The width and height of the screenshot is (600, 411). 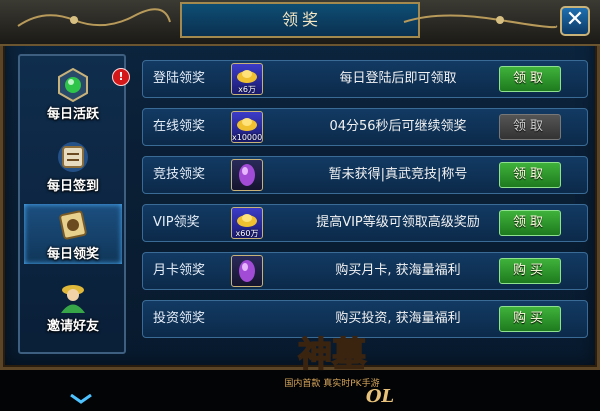 I want to click on reward-row-arena: 竞技领奖 暂未获得|真武竞技|称号 领取, so click(x=365, y=175).